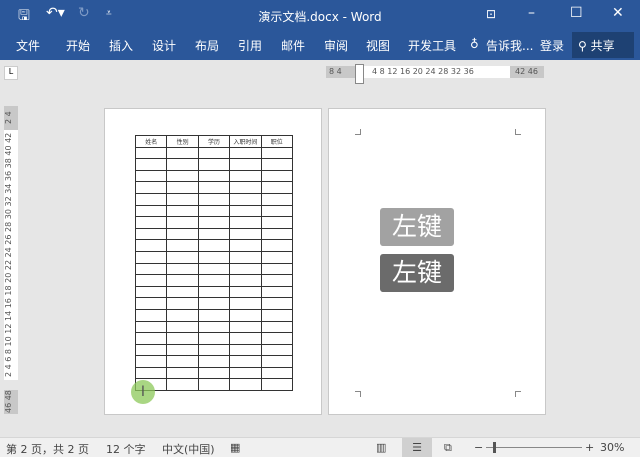 The width and height of the screenshot is (640, 457). I want to click on tab-developer: 开发工具, so click(432, 45).